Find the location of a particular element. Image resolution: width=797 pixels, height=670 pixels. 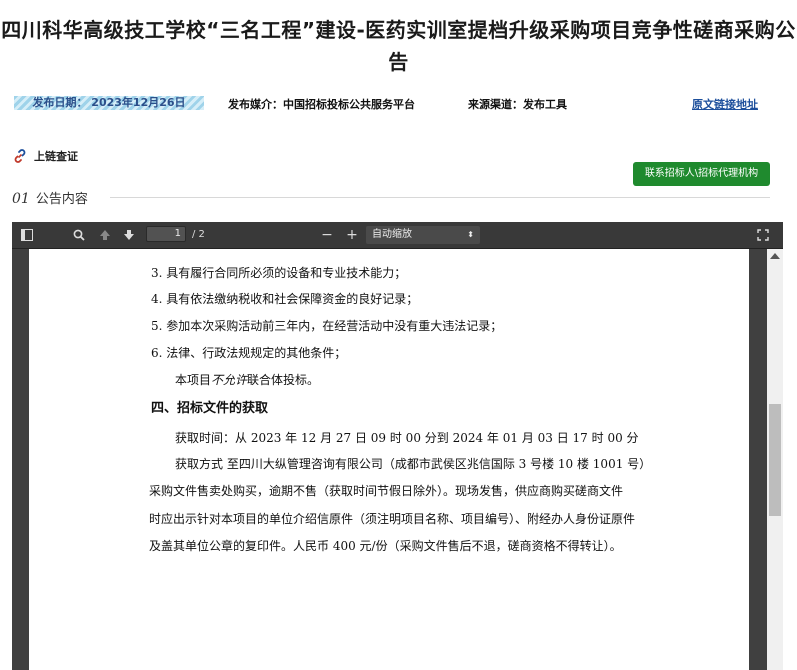

previous-page-icon is located at coordinates (105, 235).